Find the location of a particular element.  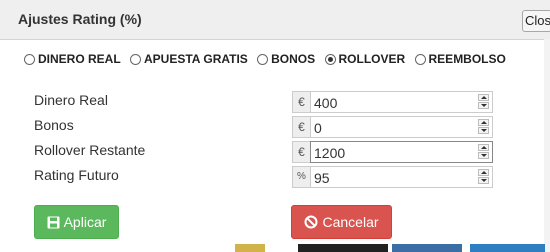

rating-futuro-label: Rating Futuro is located at coordinates (76, 175).